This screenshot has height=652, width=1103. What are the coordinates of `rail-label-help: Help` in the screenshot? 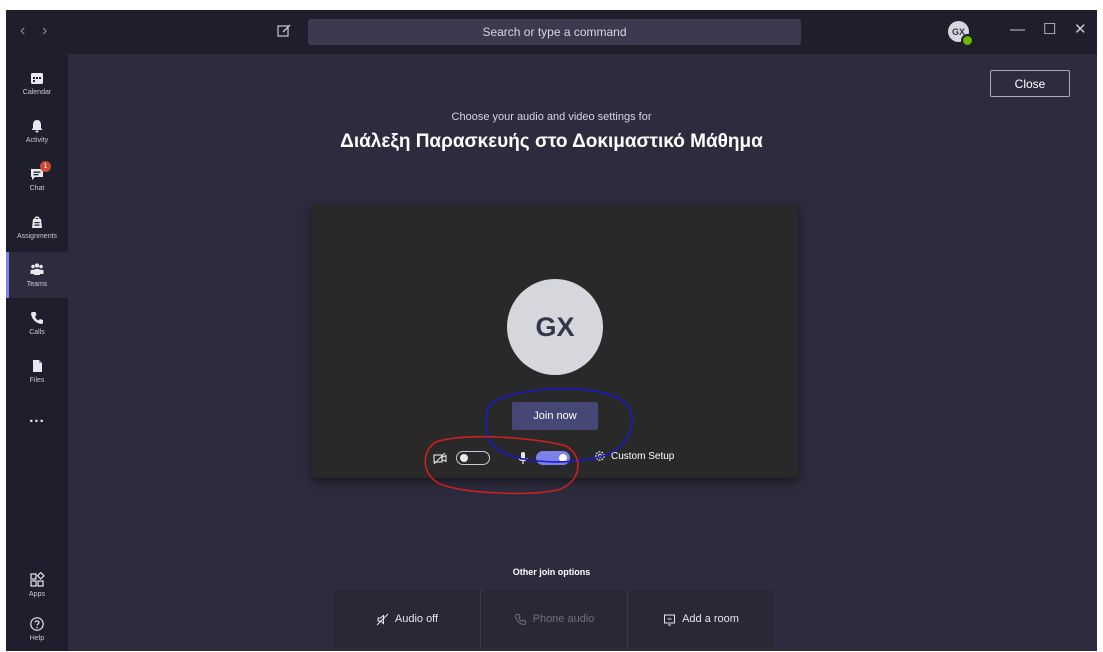 It's located at (37, 638).